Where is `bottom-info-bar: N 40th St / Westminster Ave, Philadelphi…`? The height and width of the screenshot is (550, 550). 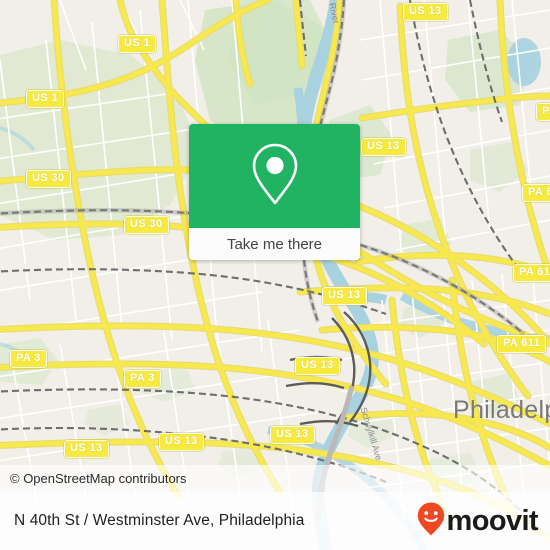
bottom-info-bar: N 40th St / Westminster Ave, Philadelphi… is located at coordinates (275, 521).